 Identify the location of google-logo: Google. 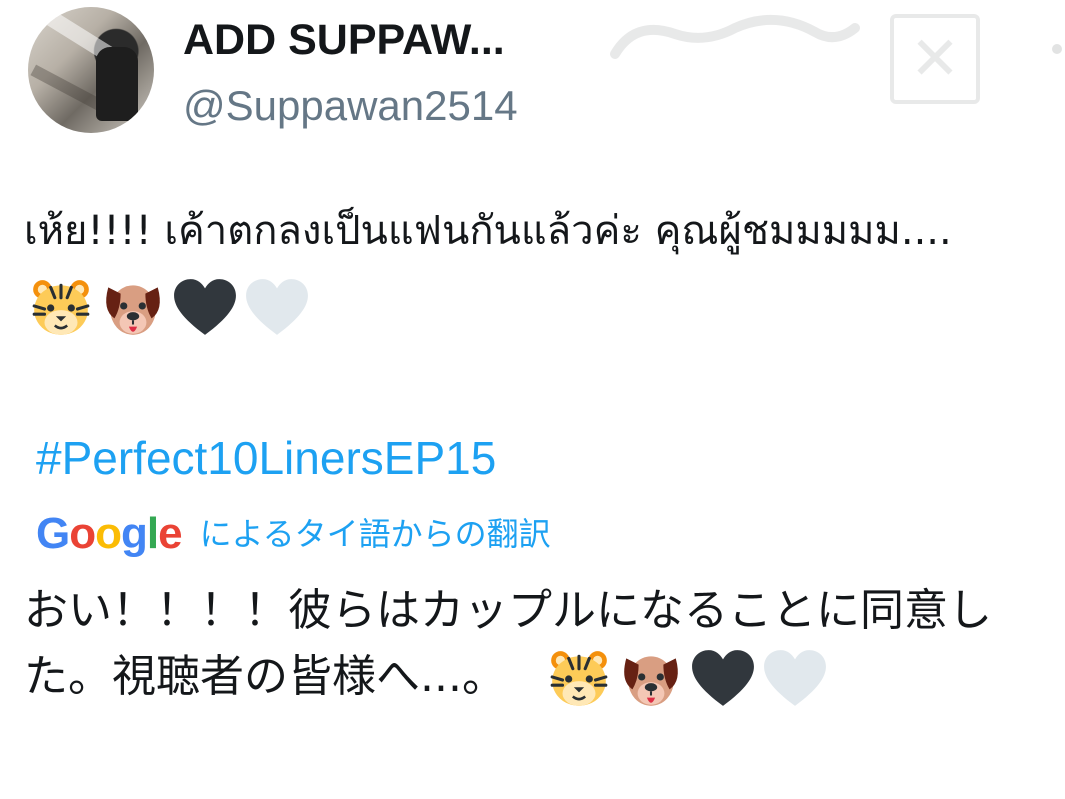
(109, 533).